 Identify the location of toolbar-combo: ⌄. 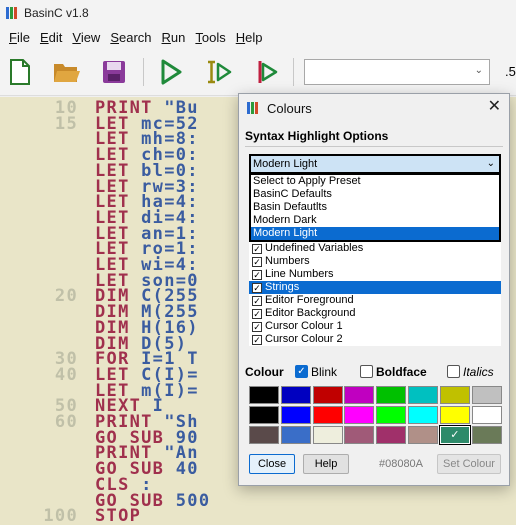
(397, 72).